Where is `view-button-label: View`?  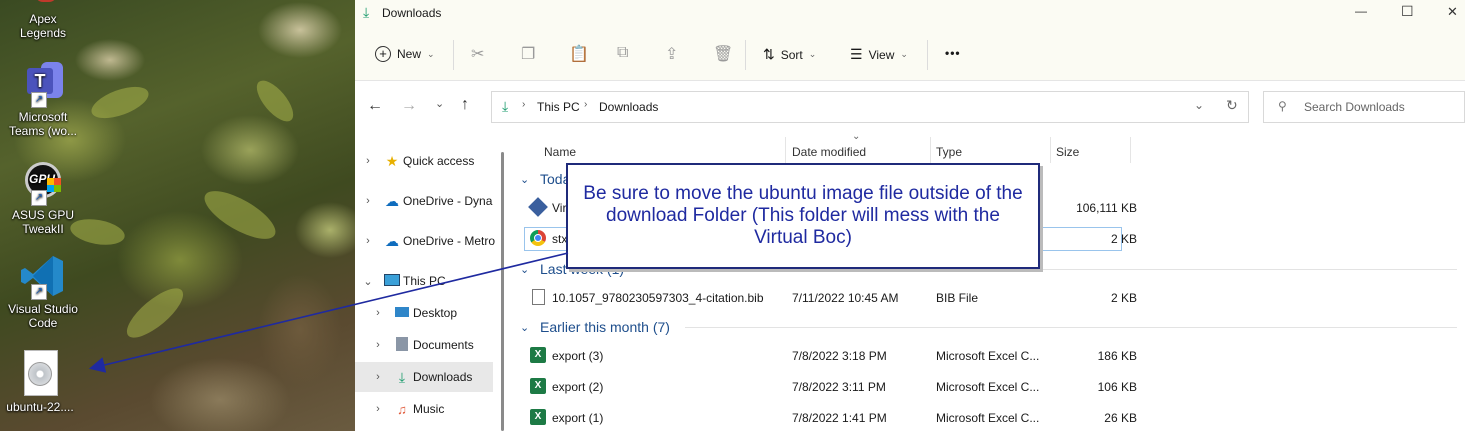
view-button-label: View is located at coordinates (881, 54).